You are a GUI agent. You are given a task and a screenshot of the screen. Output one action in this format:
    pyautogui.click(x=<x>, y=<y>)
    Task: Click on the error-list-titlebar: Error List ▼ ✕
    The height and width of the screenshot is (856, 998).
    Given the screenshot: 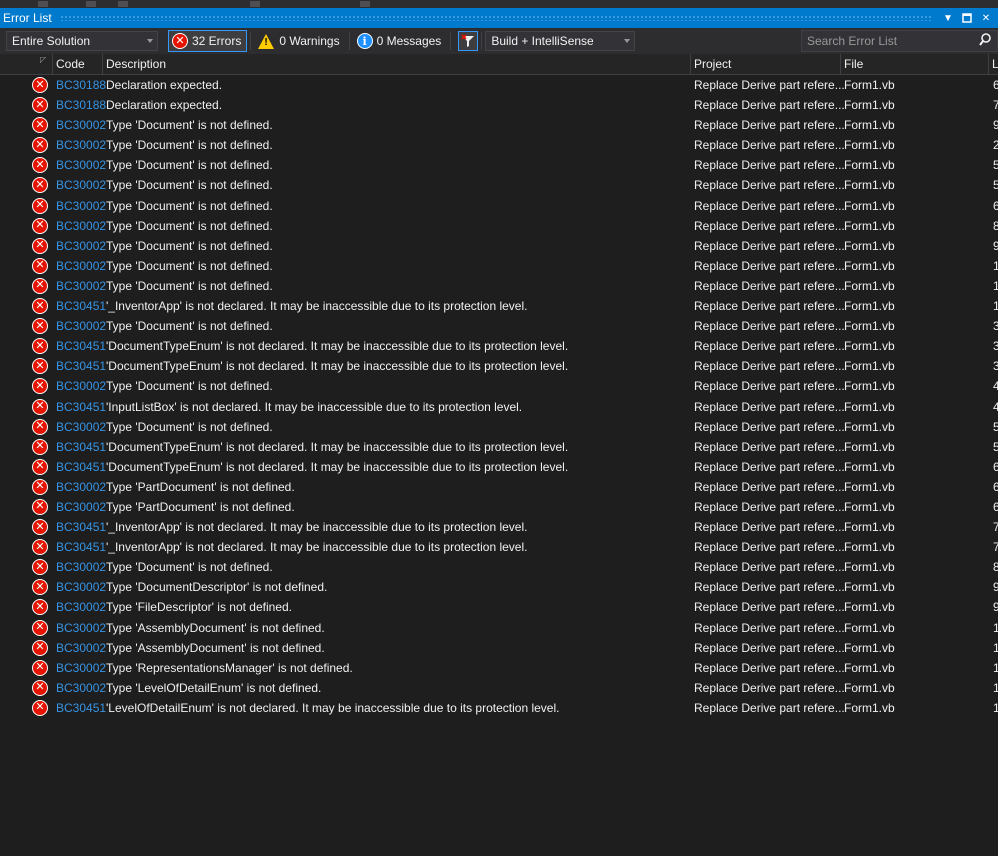 What is the action you would take?
    pyautogui.click(x=499, y=18)
    